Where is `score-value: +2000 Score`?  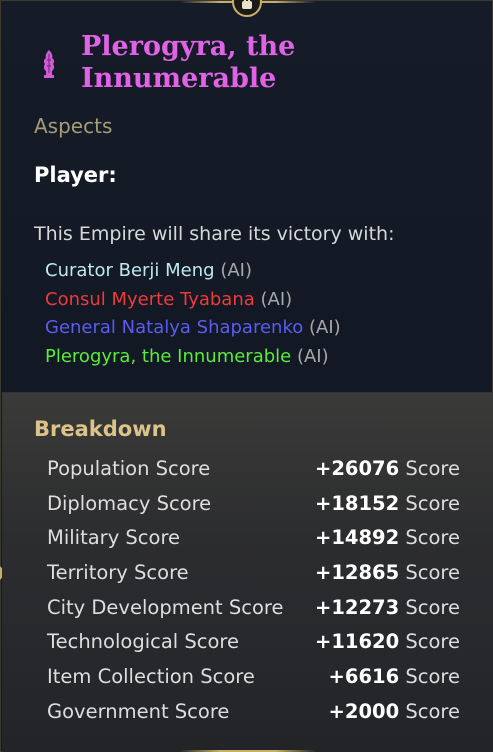 score-value: +2000 Score is located at coordinates (394, 711).